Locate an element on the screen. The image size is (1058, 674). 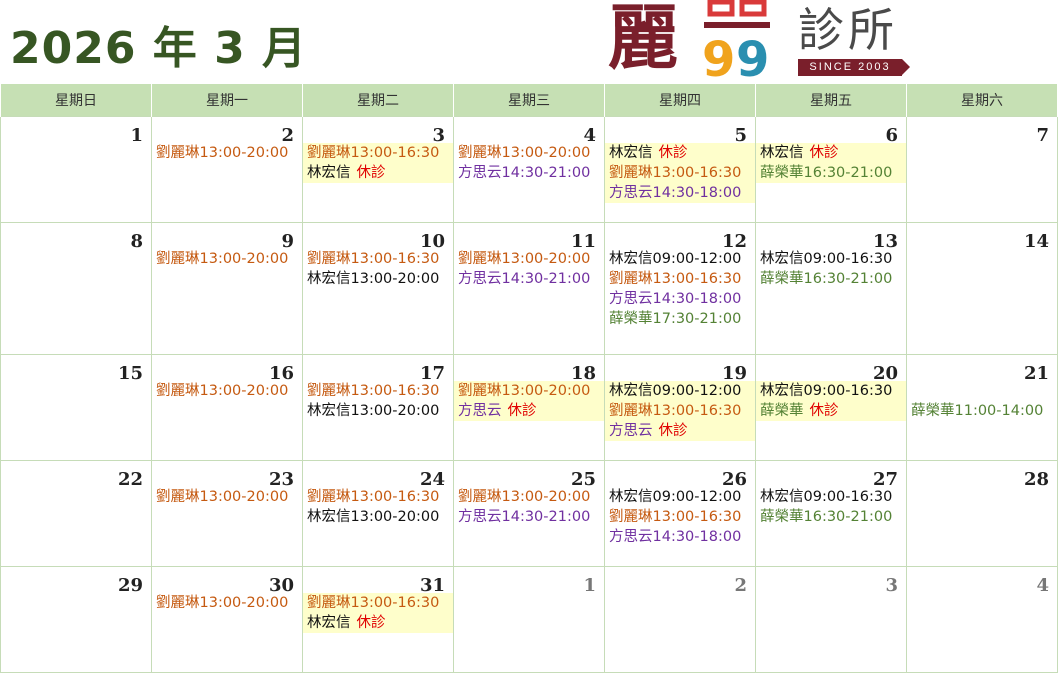
day-cell: 4 is located at coordinates (982, 619).